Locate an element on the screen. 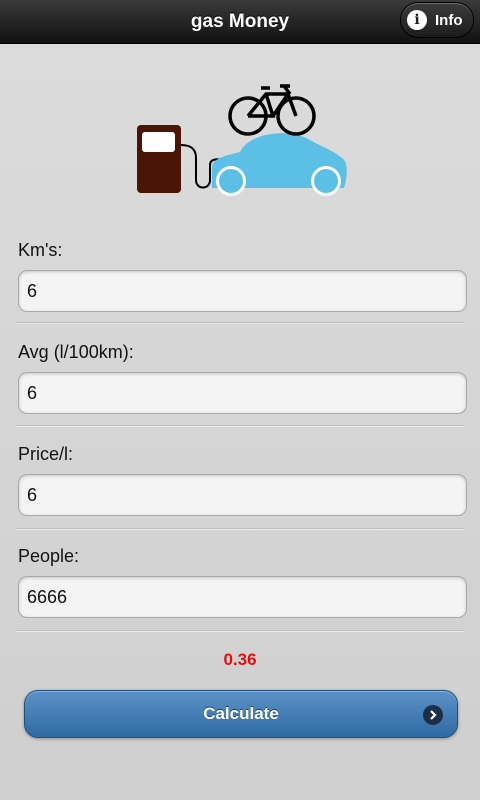 The width and height of the screenshot is (480, 800). info-button: i Info is located at coordinates (437, 20).